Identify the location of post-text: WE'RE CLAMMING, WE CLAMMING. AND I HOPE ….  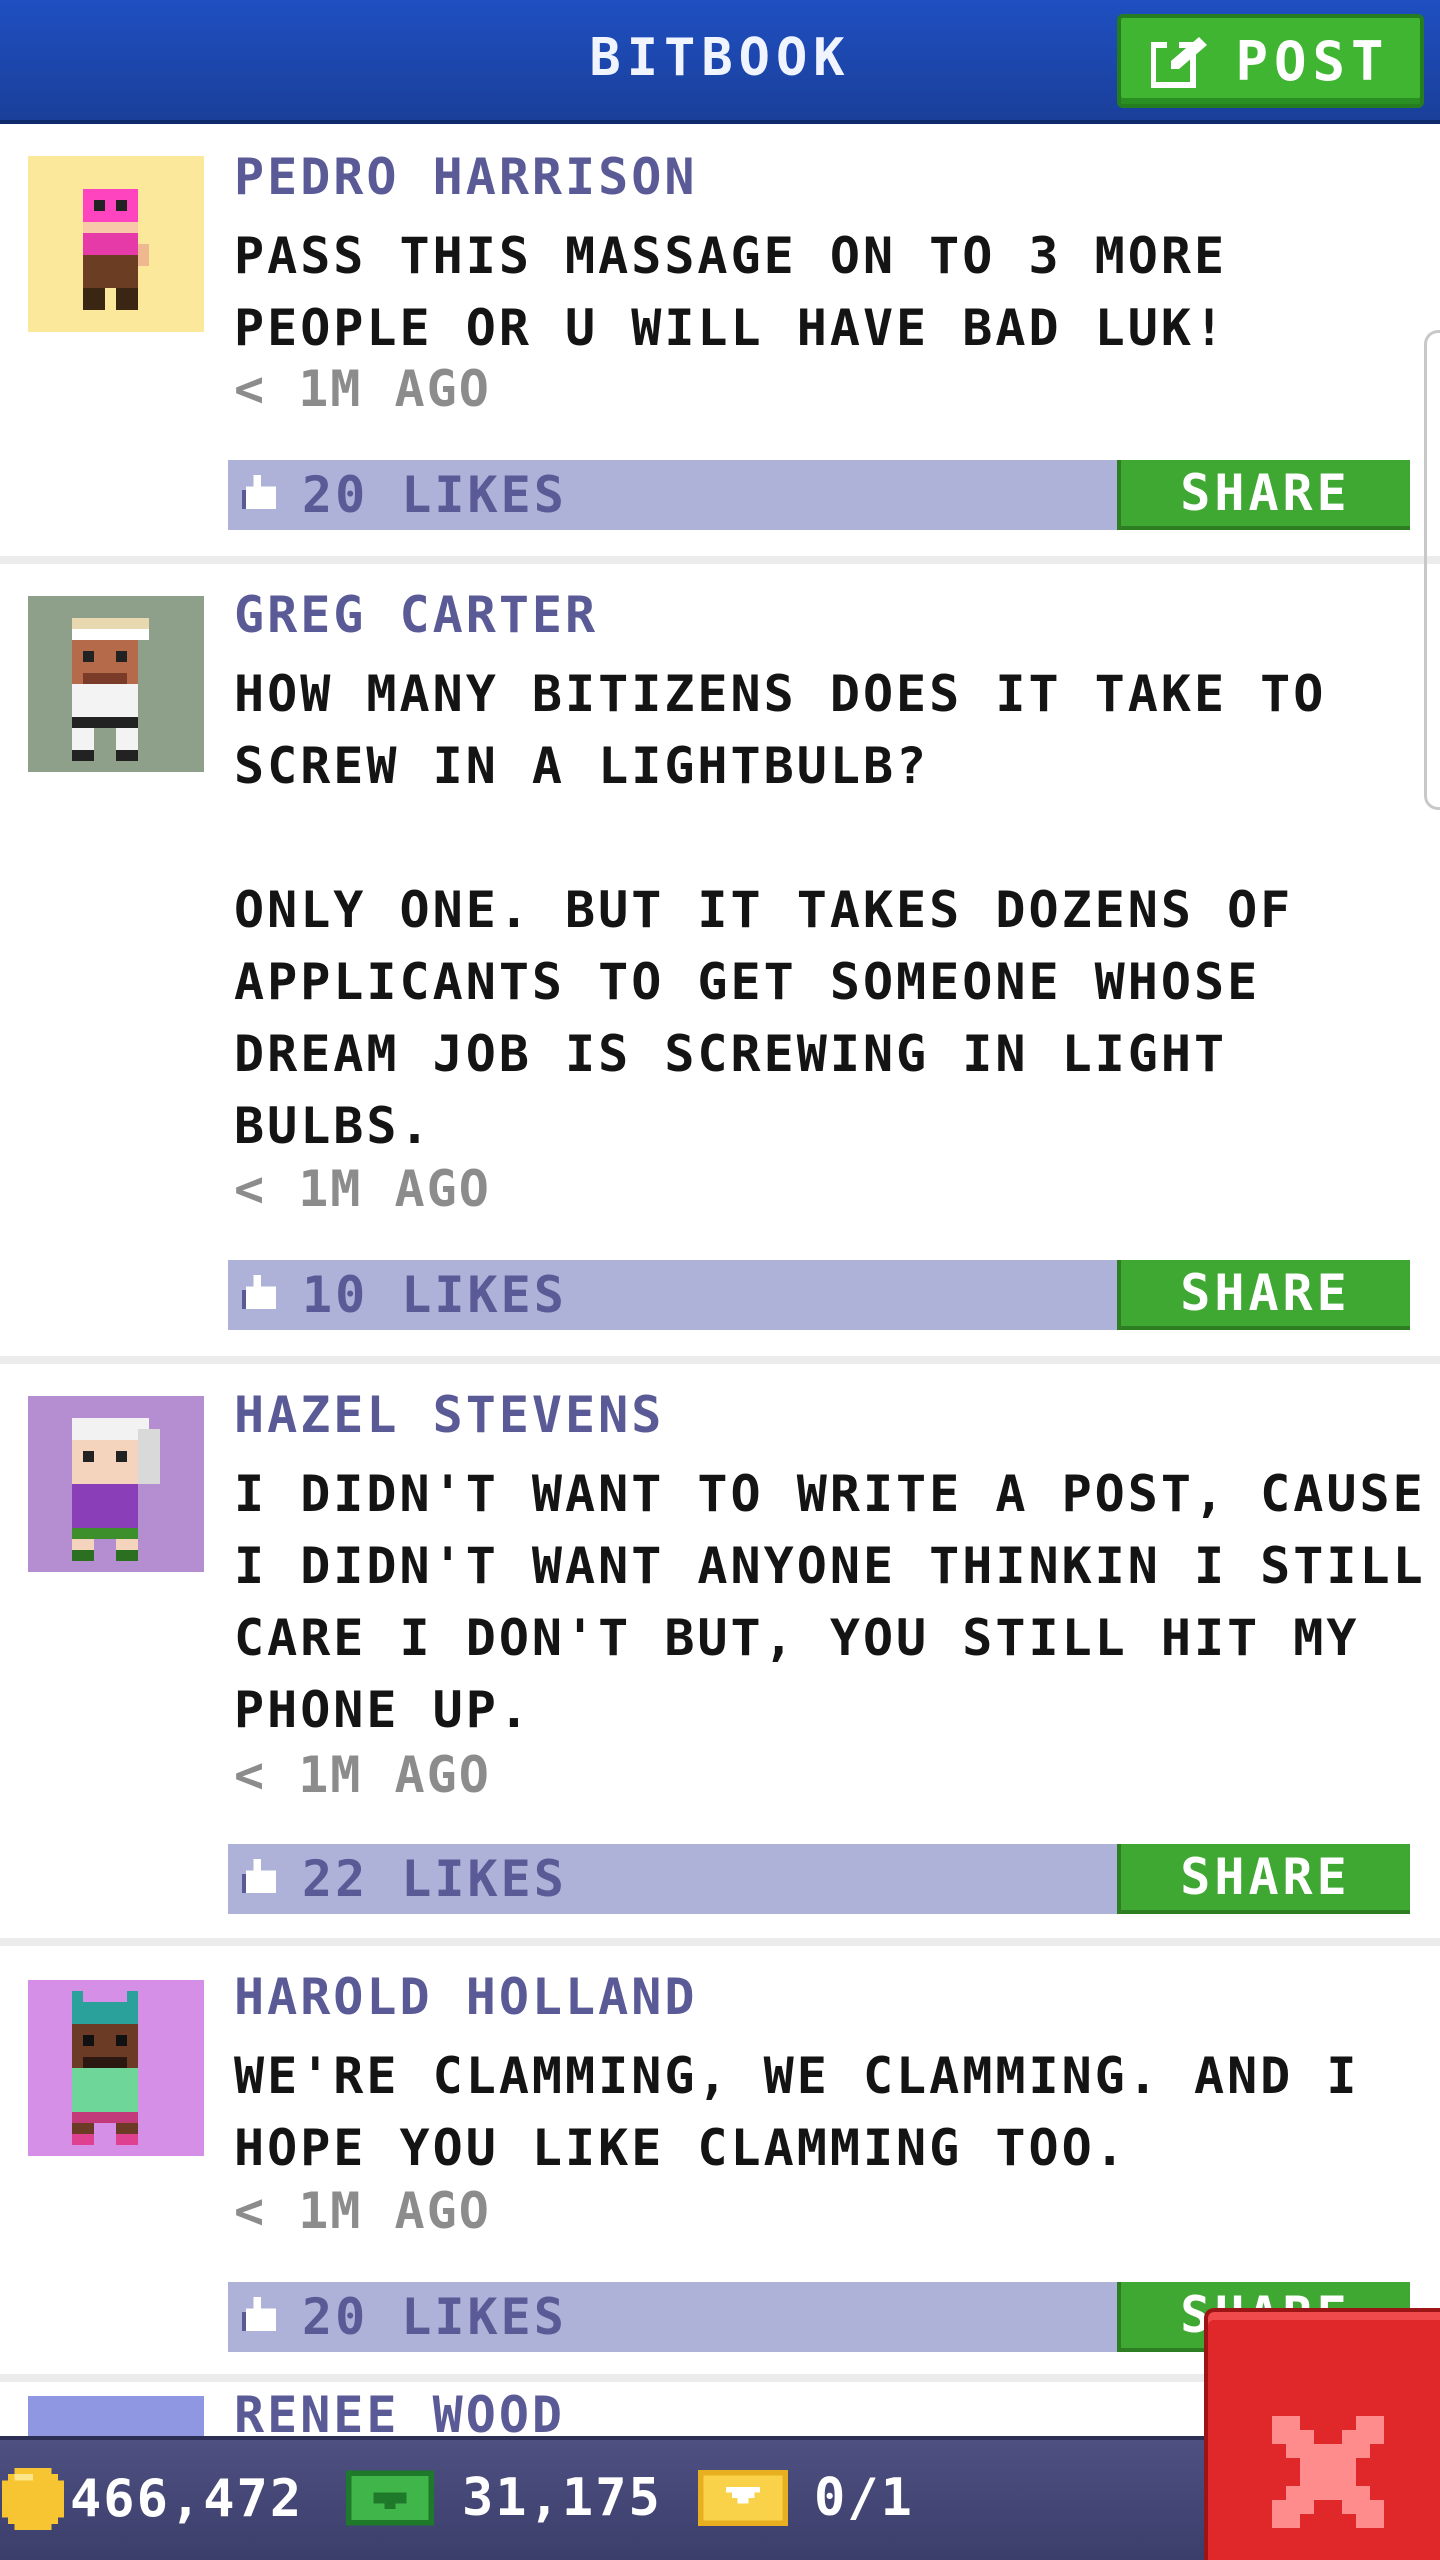
(797, 2112).